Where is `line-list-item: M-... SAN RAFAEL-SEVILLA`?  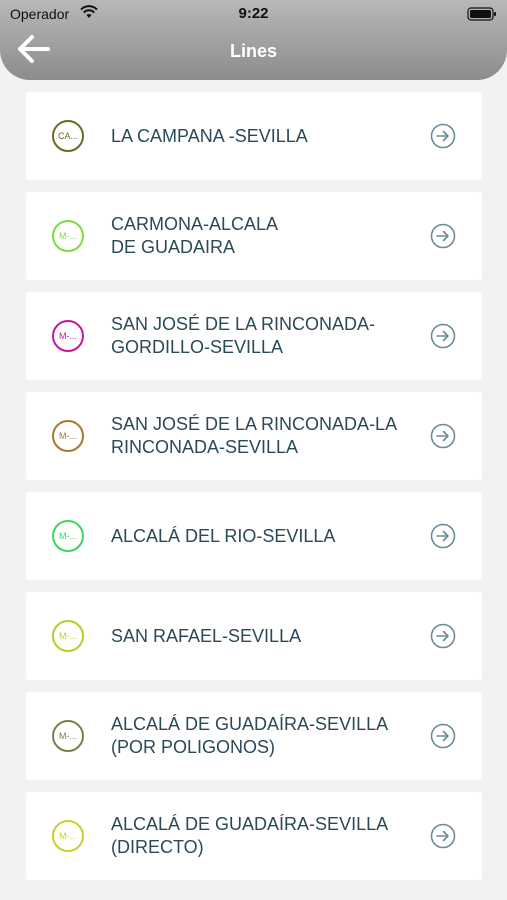
line-list-item: M-... SAN RAFAEL-SEVILLA is located at coordinates (254, 636).